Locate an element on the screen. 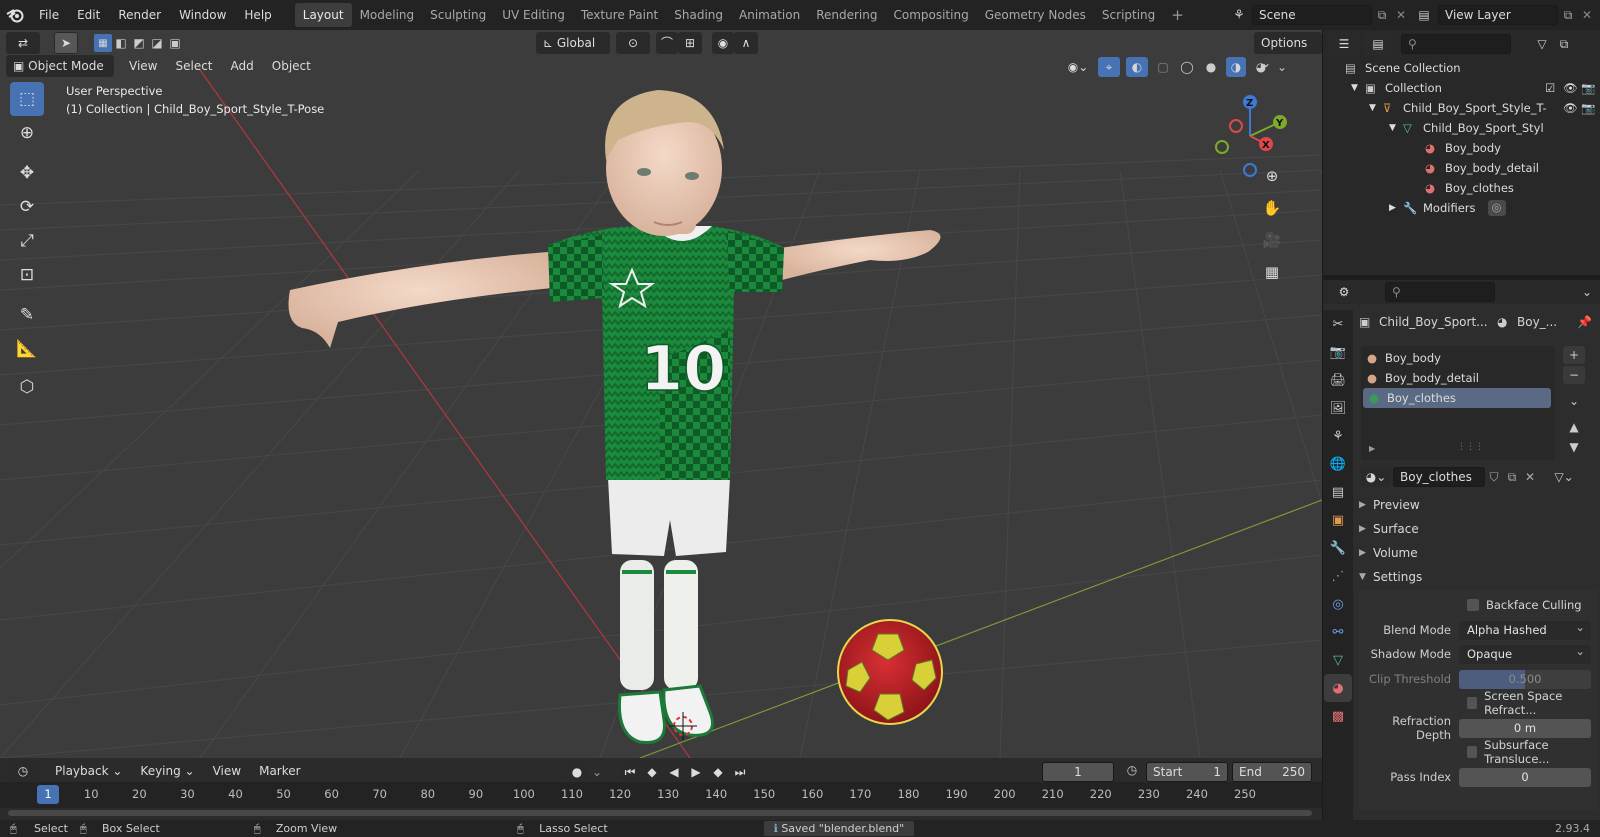  tab-compositing: Compositing is located at coordinates (930, 15).